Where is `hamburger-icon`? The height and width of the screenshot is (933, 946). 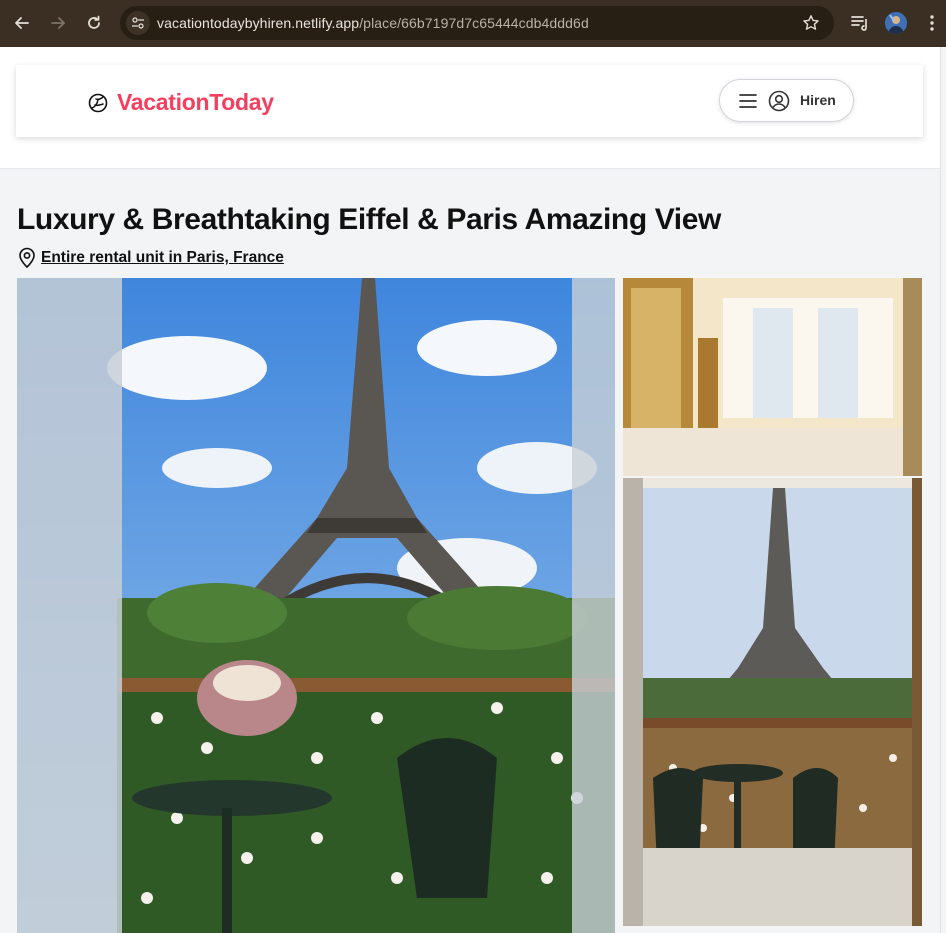
hamburger-icon is located at coordinates (748, 101).